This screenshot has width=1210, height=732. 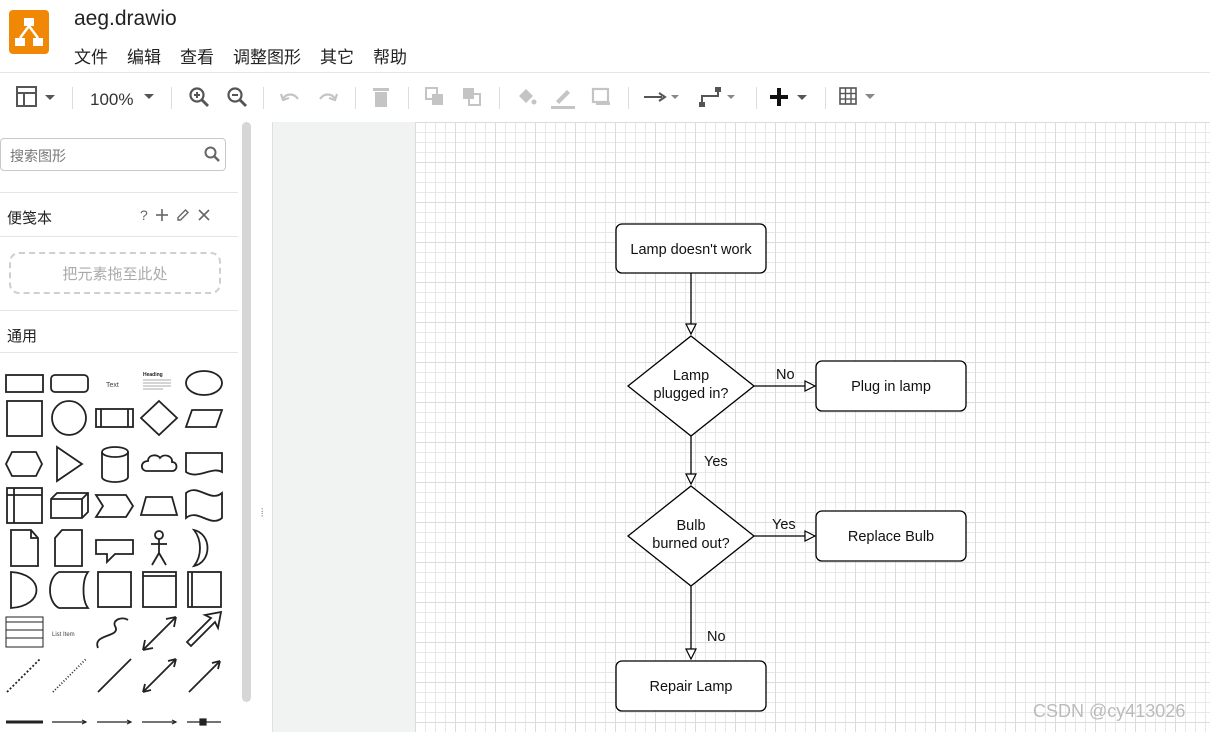 What do you see at coordinates (663, 97) in the screenshot?
I see `connection-arrow-icon` at bounding box center [663, 97].